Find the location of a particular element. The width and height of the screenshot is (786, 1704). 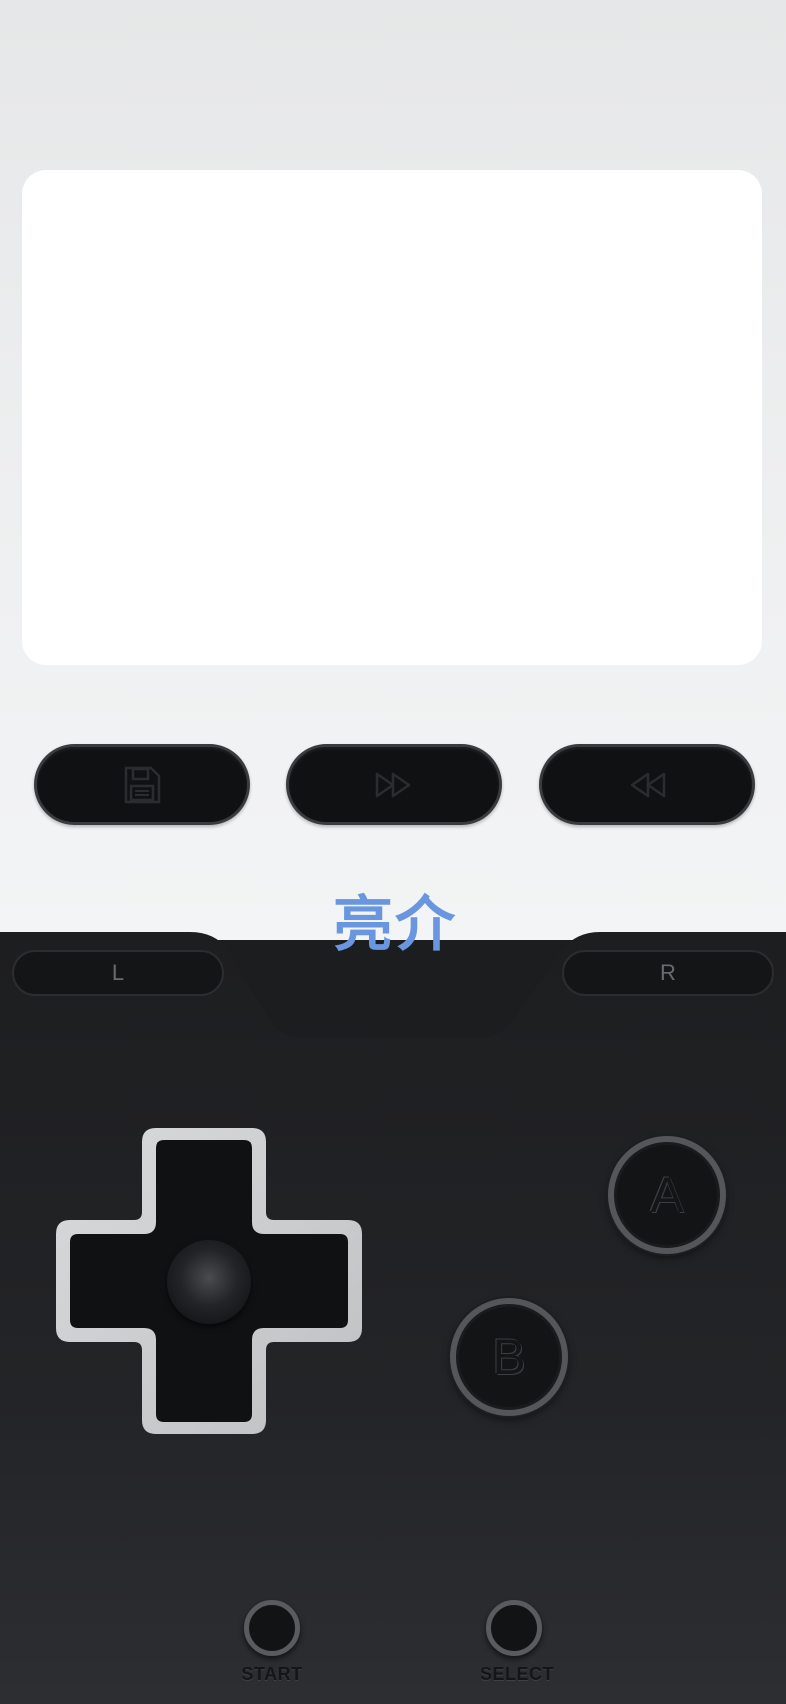

start-label: START is located at coordinates (272, 1674).